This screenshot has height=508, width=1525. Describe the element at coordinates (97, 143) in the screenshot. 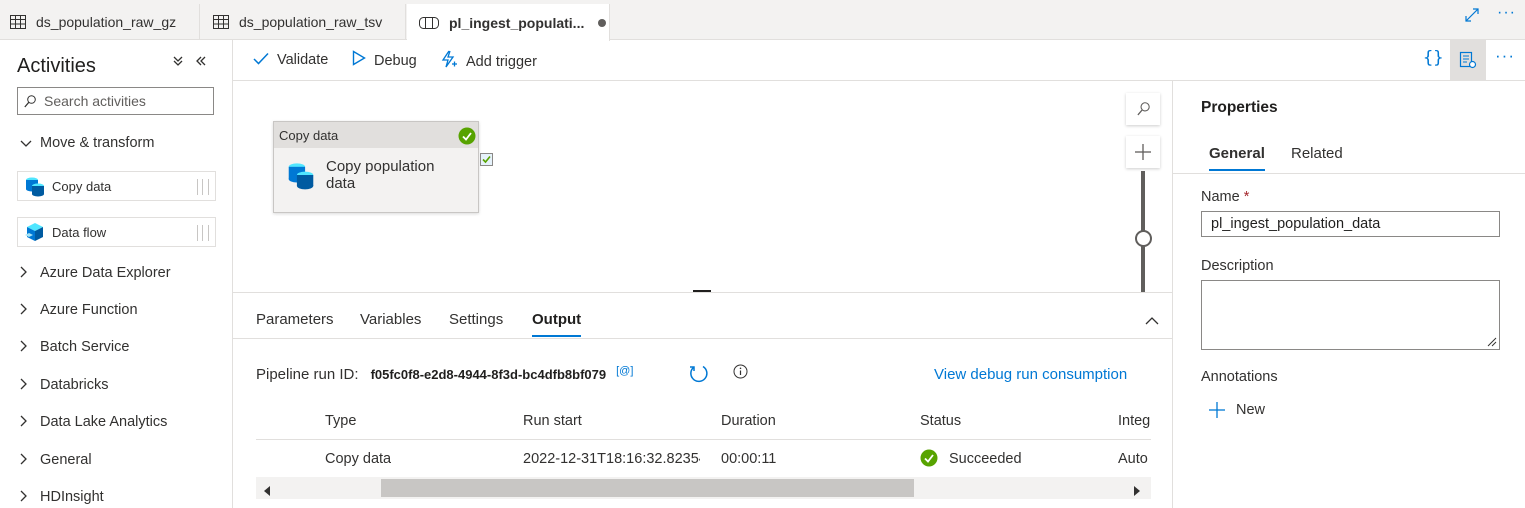

I see `category-label: Move & transform` at that location.